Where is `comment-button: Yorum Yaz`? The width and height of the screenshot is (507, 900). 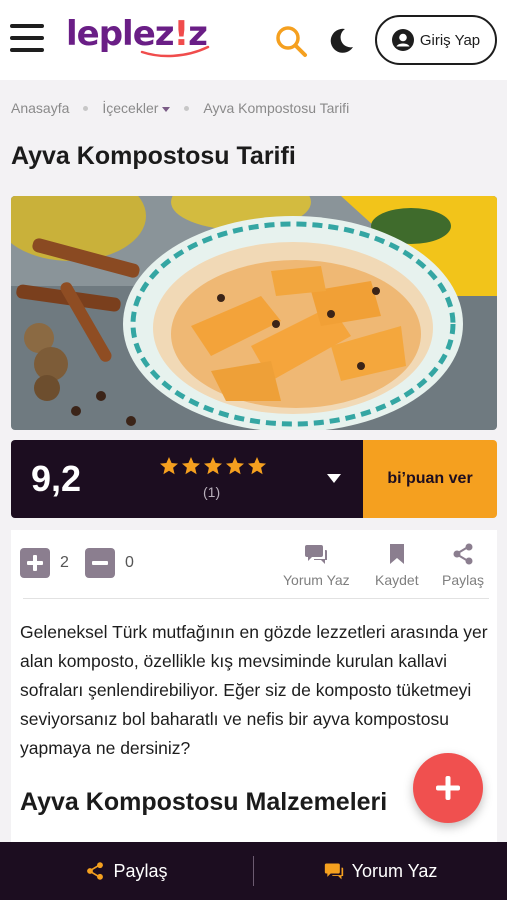
comment-button: Yorum Yaz is located at coordinates (316, 565).